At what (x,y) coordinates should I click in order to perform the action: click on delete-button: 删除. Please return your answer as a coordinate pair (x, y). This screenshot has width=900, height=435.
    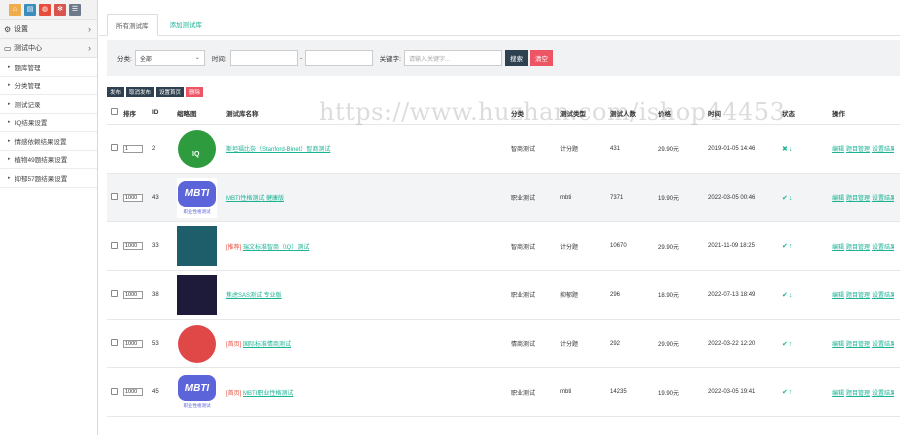
    Looking at the image, I should click on (195, 92).